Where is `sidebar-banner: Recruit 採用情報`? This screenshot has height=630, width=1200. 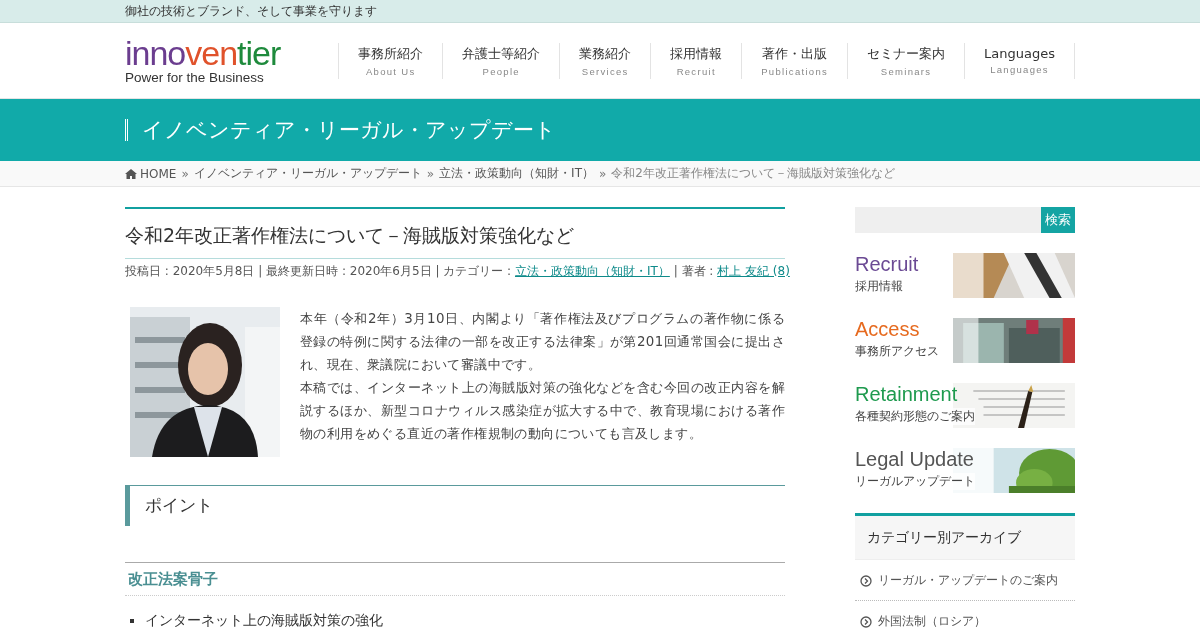
sidebar-banner: Recruit 採用情報 is located at coordinates (965, 275).